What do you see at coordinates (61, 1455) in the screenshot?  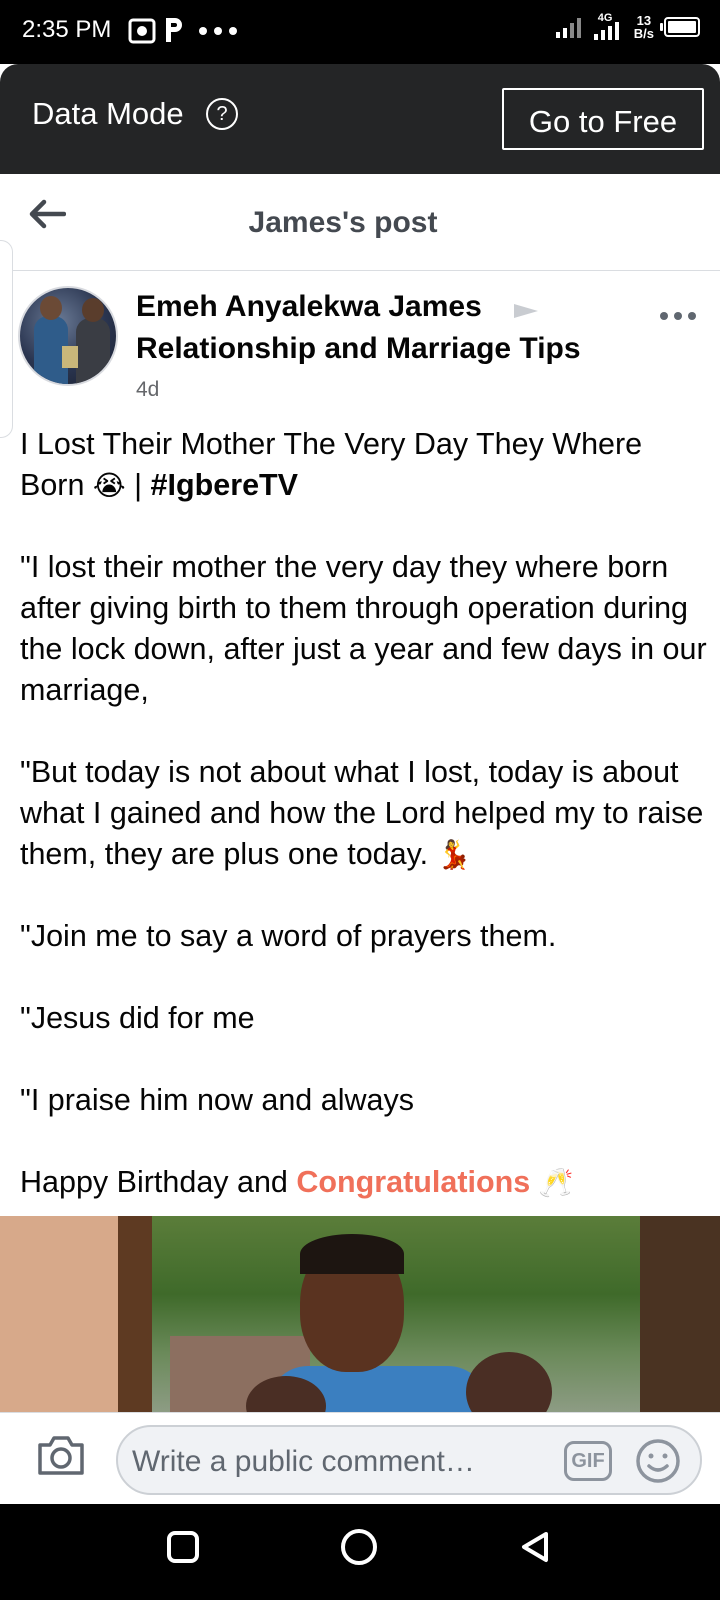 I see `camera-icon` at bounding box center [61, 1455].